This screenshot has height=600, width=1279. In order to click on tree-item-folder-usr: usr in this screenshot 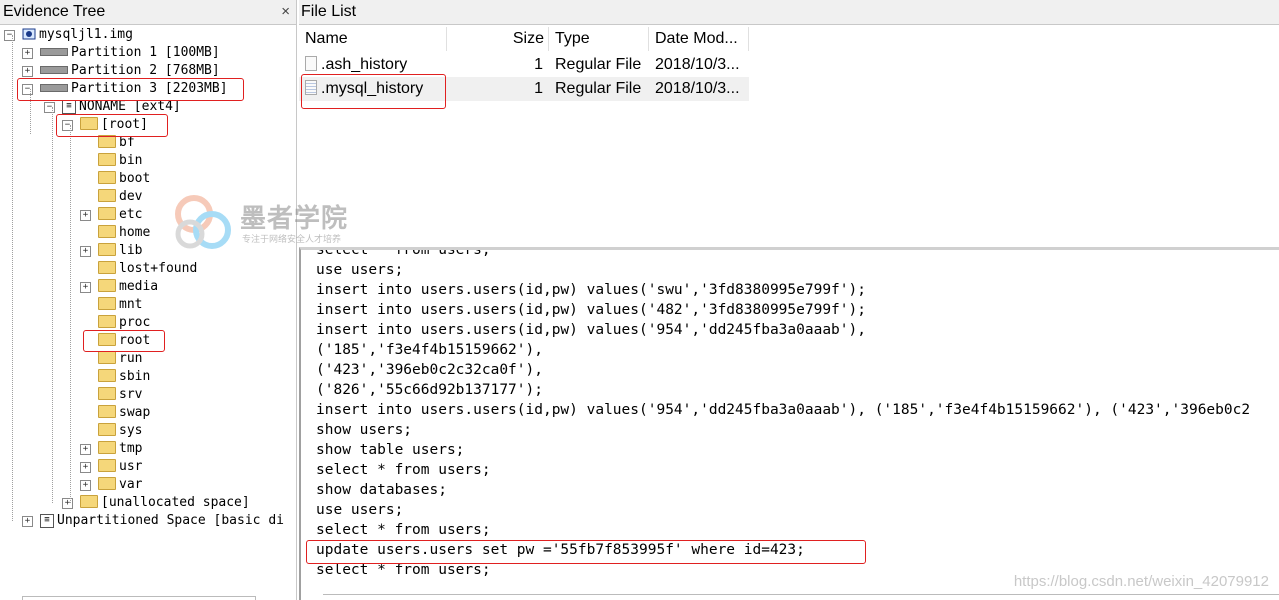, I will do `click(120, 467)`.